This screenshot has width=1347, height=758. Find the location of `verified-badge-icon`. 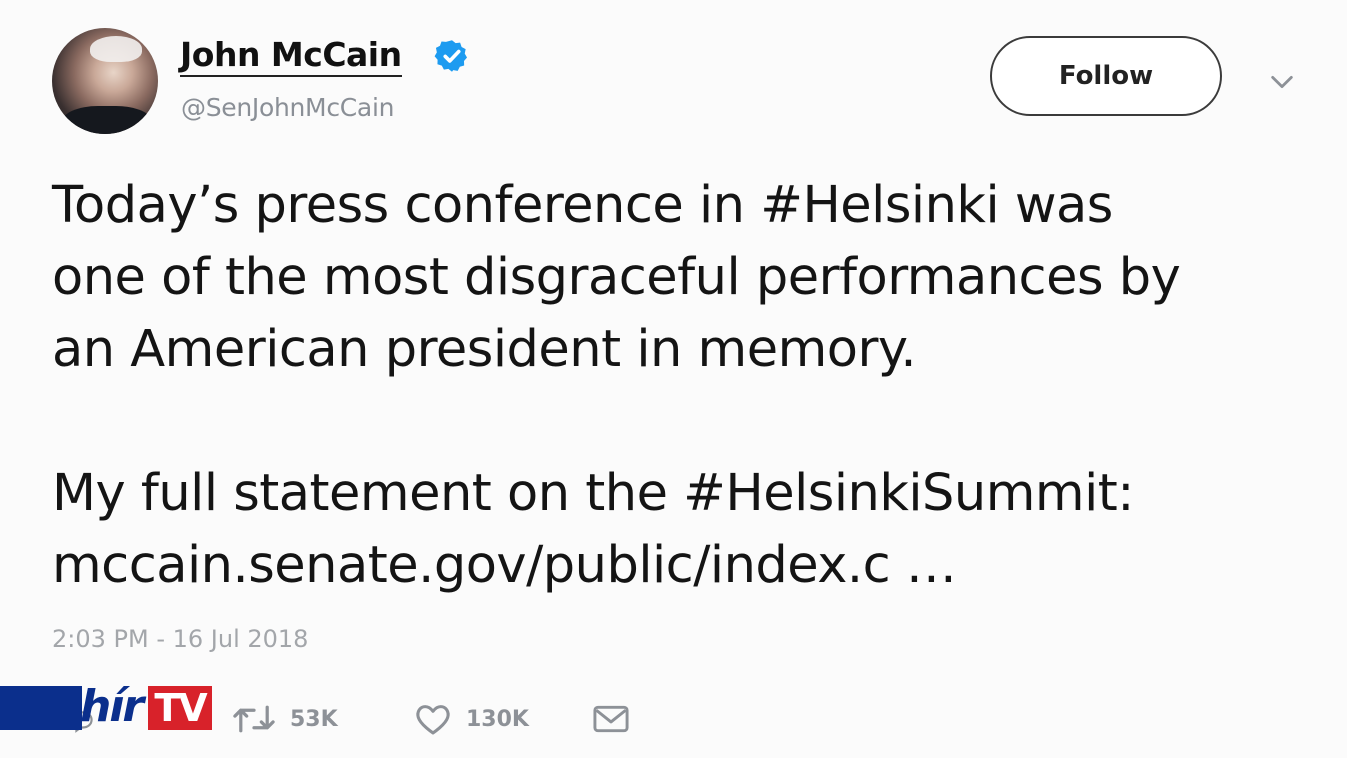

verified-badge-icon is located at coordinates (450, 56).